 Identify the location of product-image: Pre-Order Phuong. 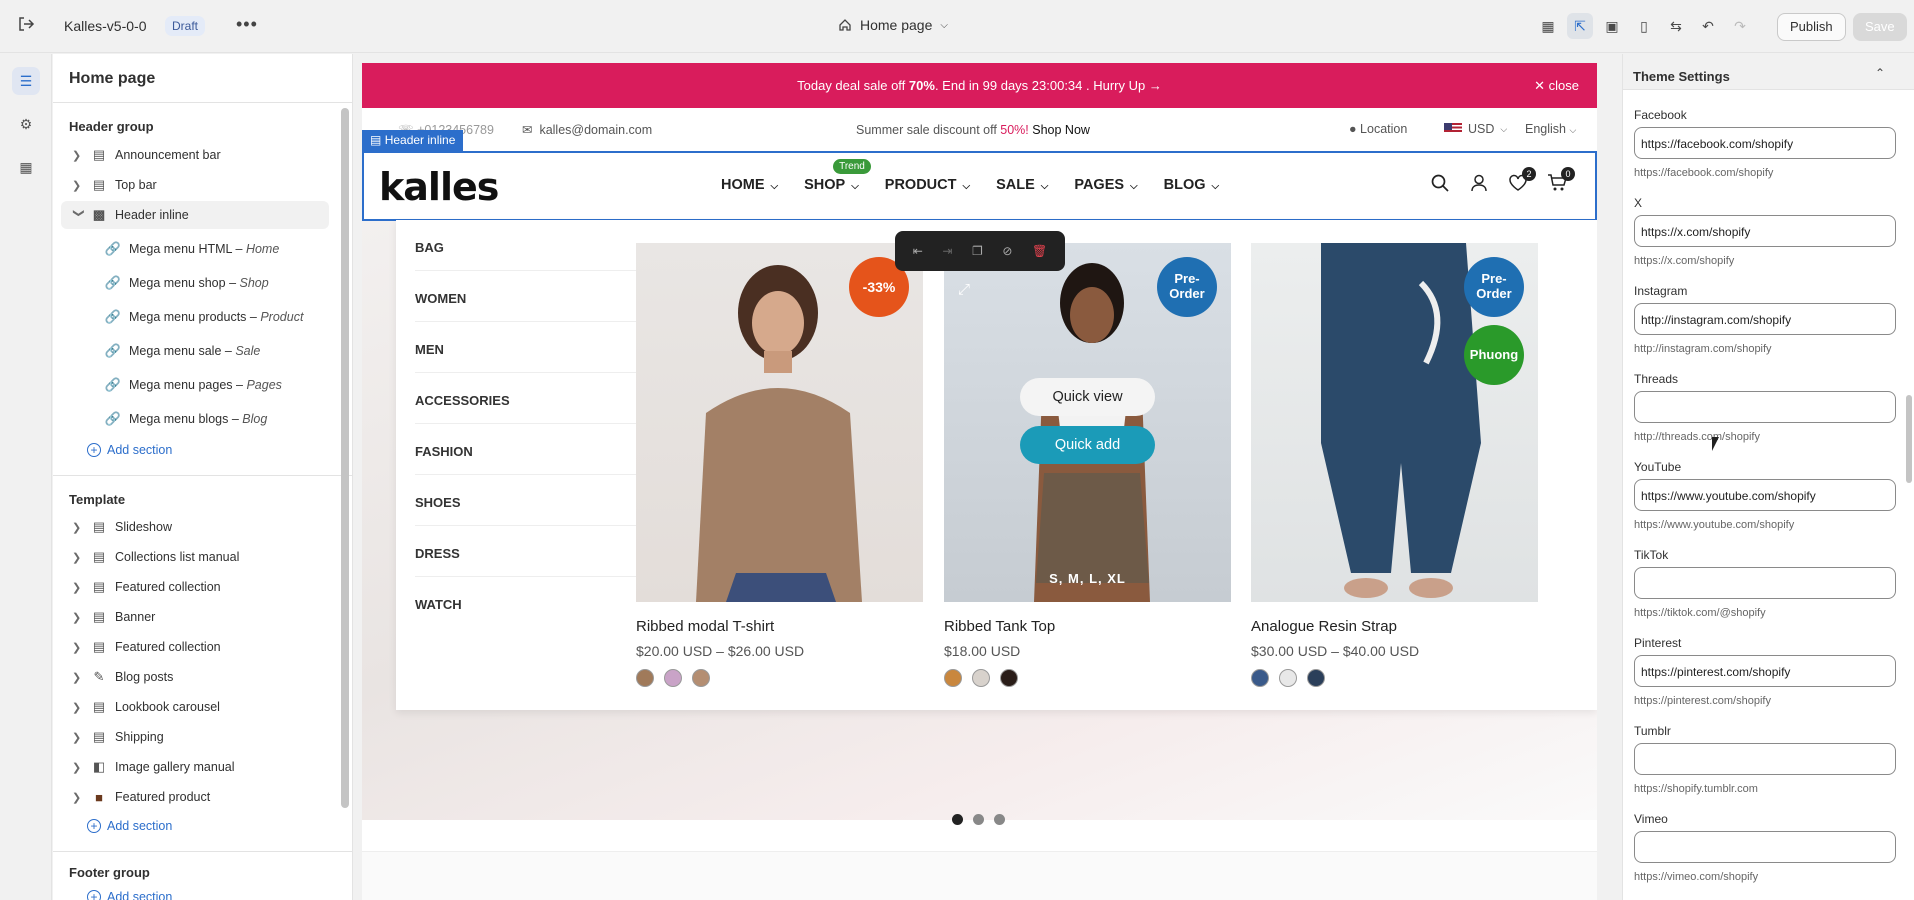
(1394, 422).